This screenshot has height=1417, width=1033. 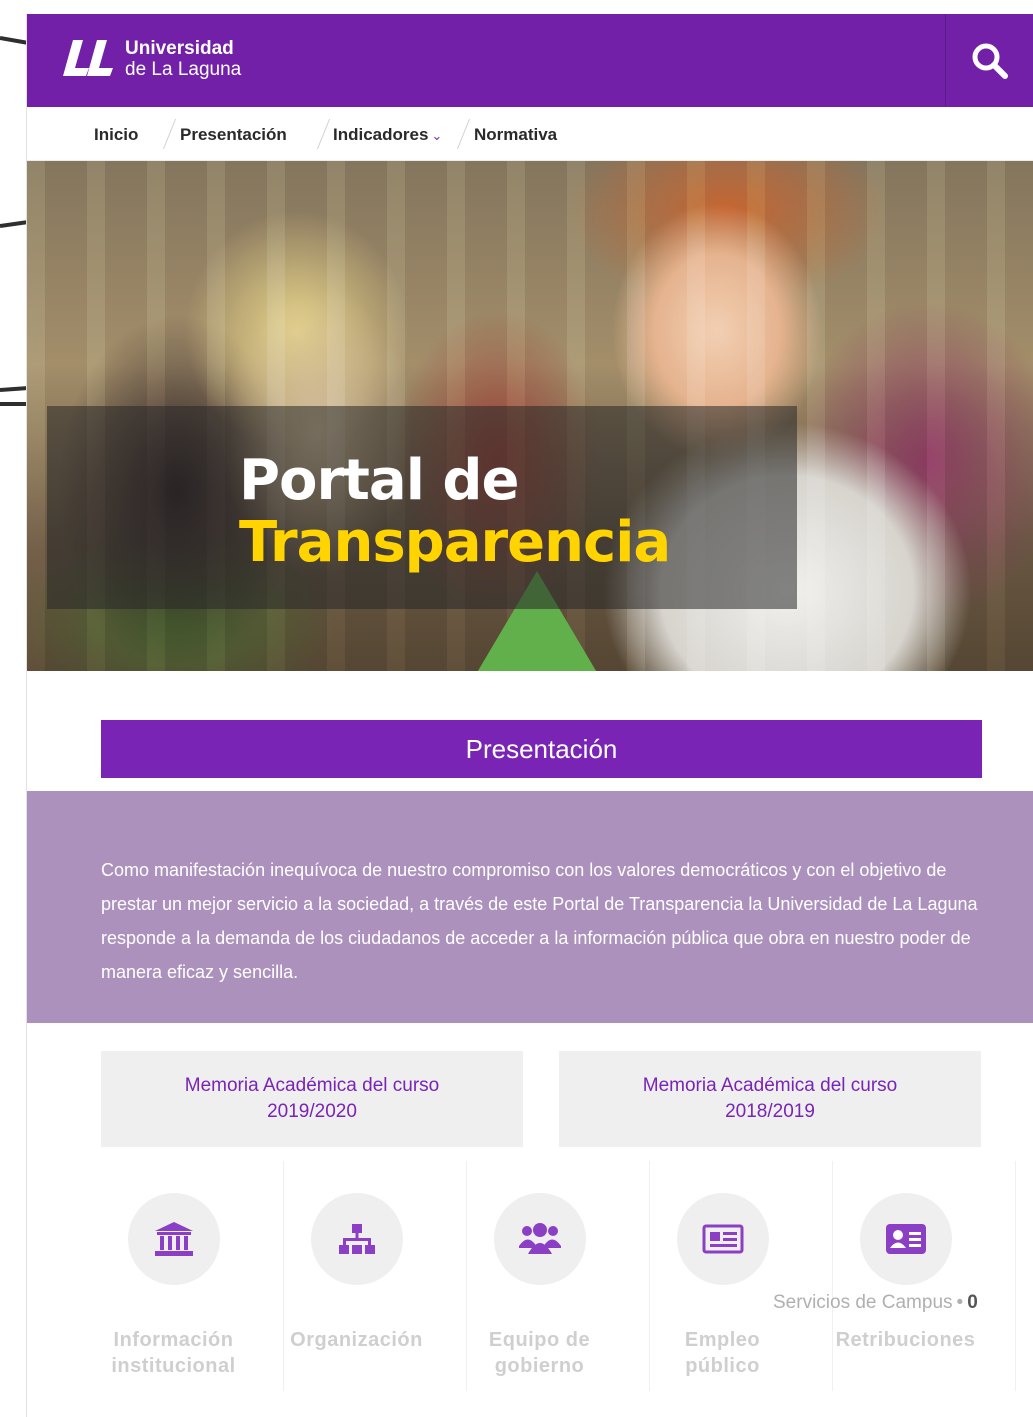 What do you see at coordinates (539, 1340) in the screenshot?
I see `tile-label-line-1: Equipo de` at bounding box center [539, 1340].